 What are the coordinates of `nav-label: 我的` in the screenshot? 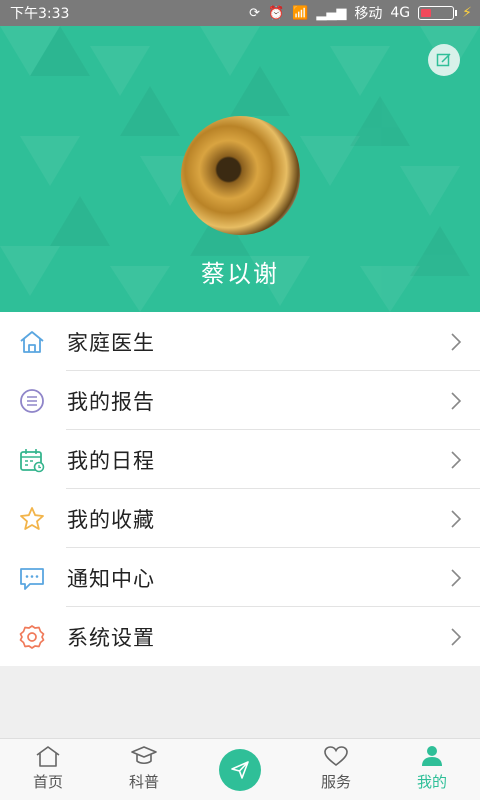 It's located at (431, 782).